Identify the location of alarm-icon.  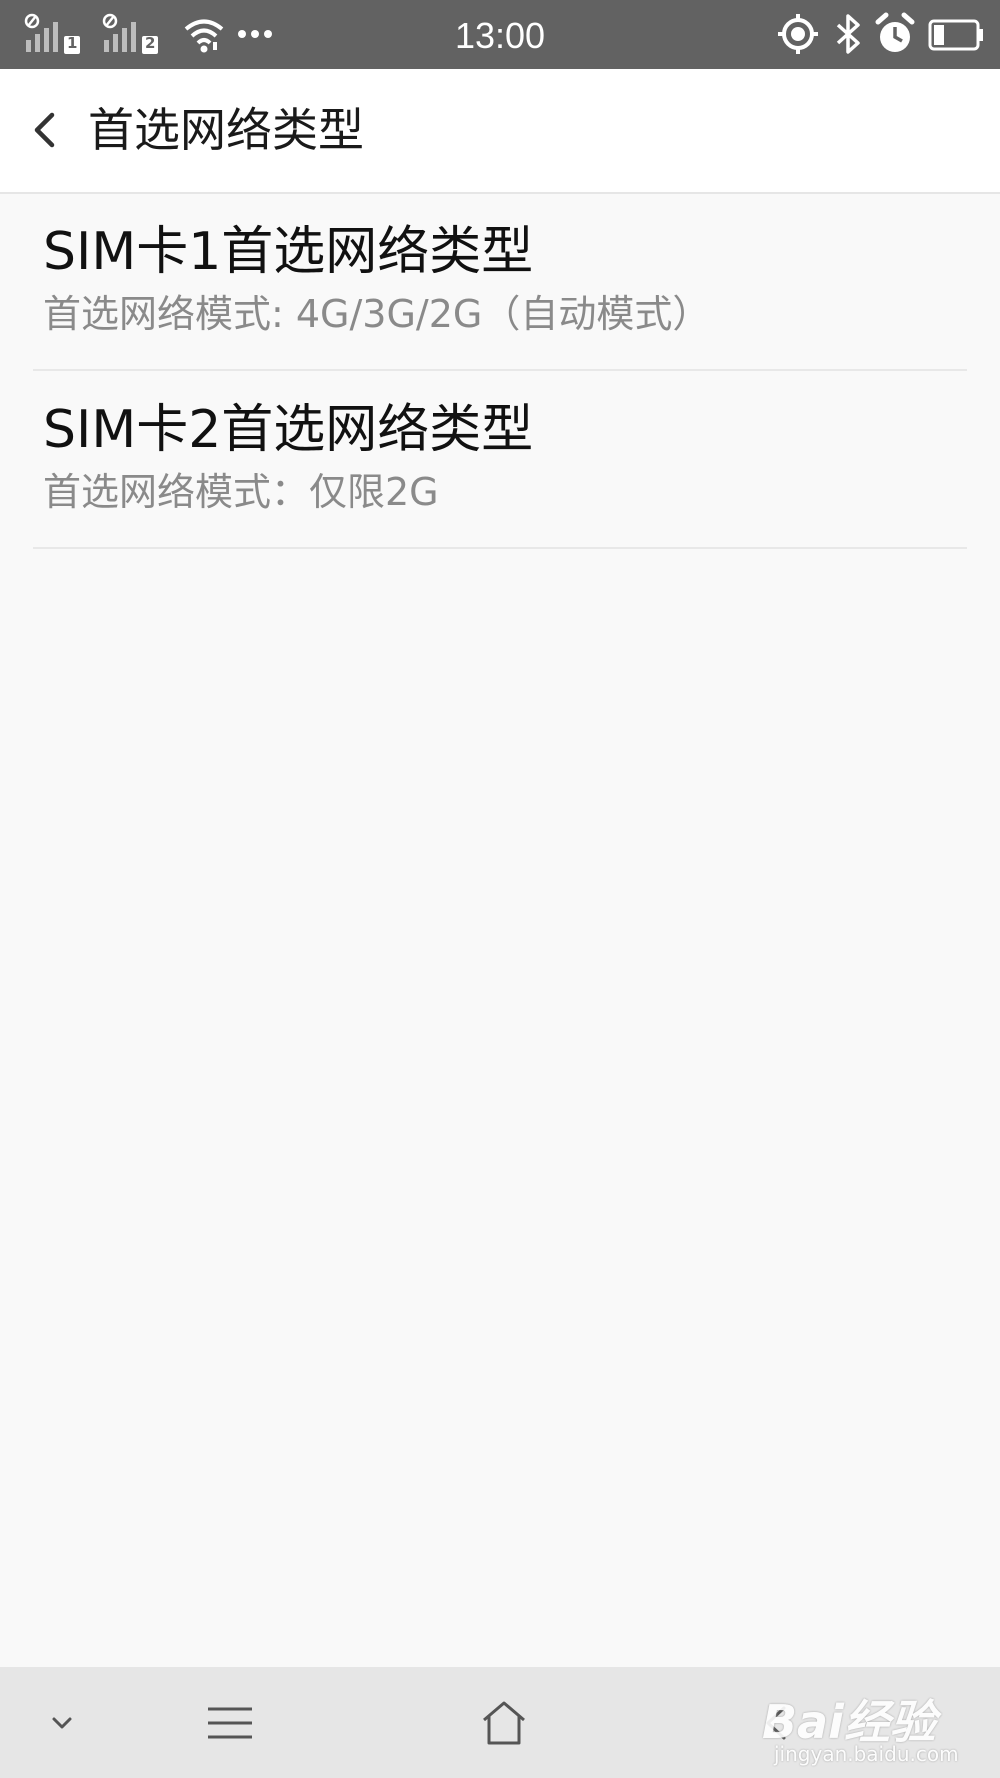
(895, 32).